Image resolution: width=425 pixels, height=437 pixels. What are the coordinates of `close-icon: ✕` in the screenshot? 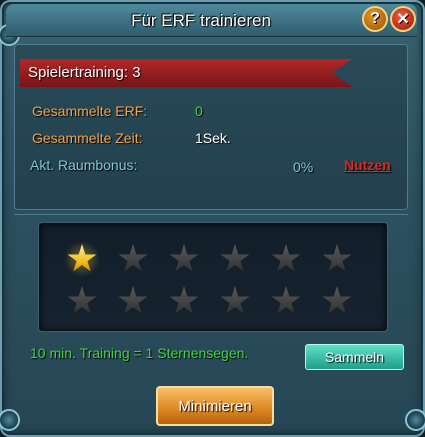 It's located at (403, 19).